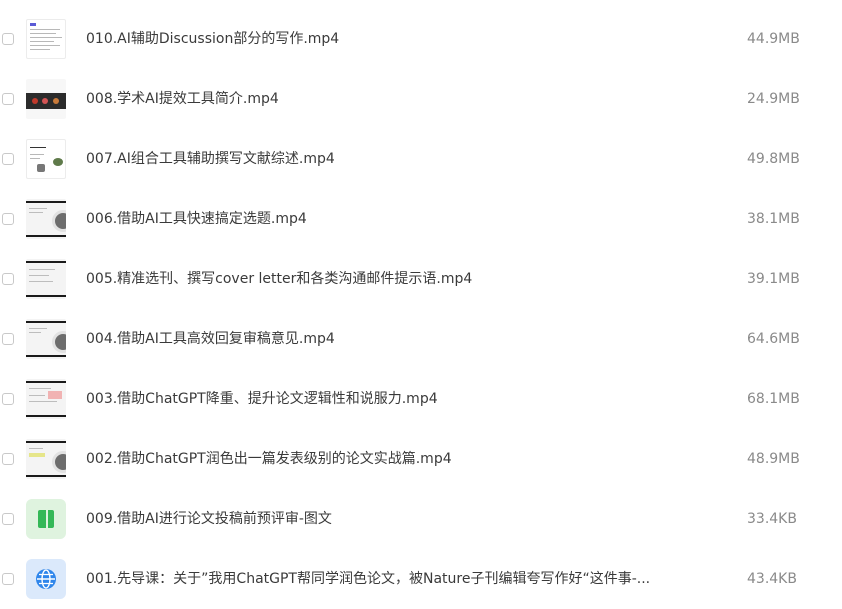  I want to click on file-size: 43.4KB, so click(772, 579).